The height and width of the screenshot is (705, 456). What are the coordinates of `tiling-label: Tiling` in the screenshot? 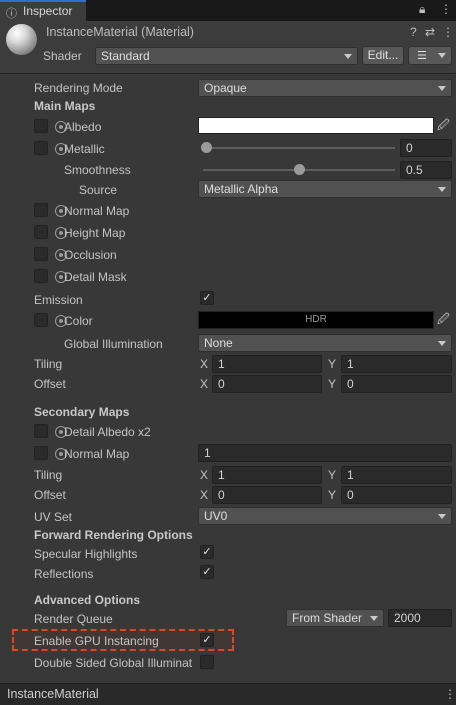 It's located at (48, 364).